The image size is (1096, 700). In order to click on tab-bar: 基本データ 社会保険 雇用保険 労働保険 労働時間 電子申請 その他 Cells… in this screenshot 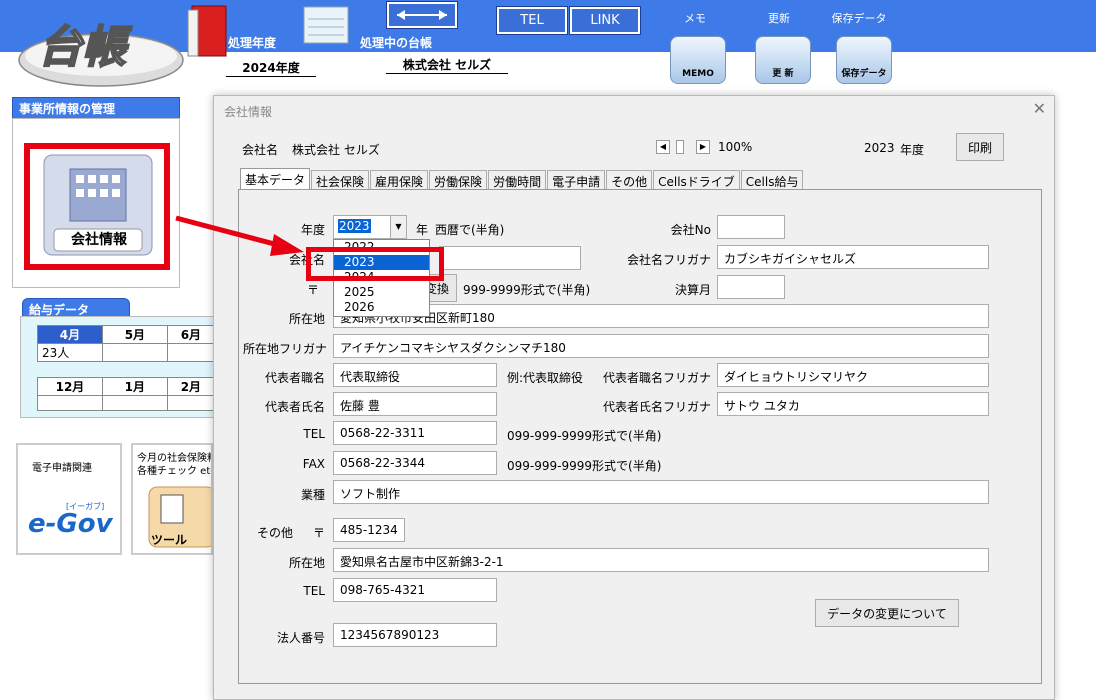, I will do `click(522, 179)`.